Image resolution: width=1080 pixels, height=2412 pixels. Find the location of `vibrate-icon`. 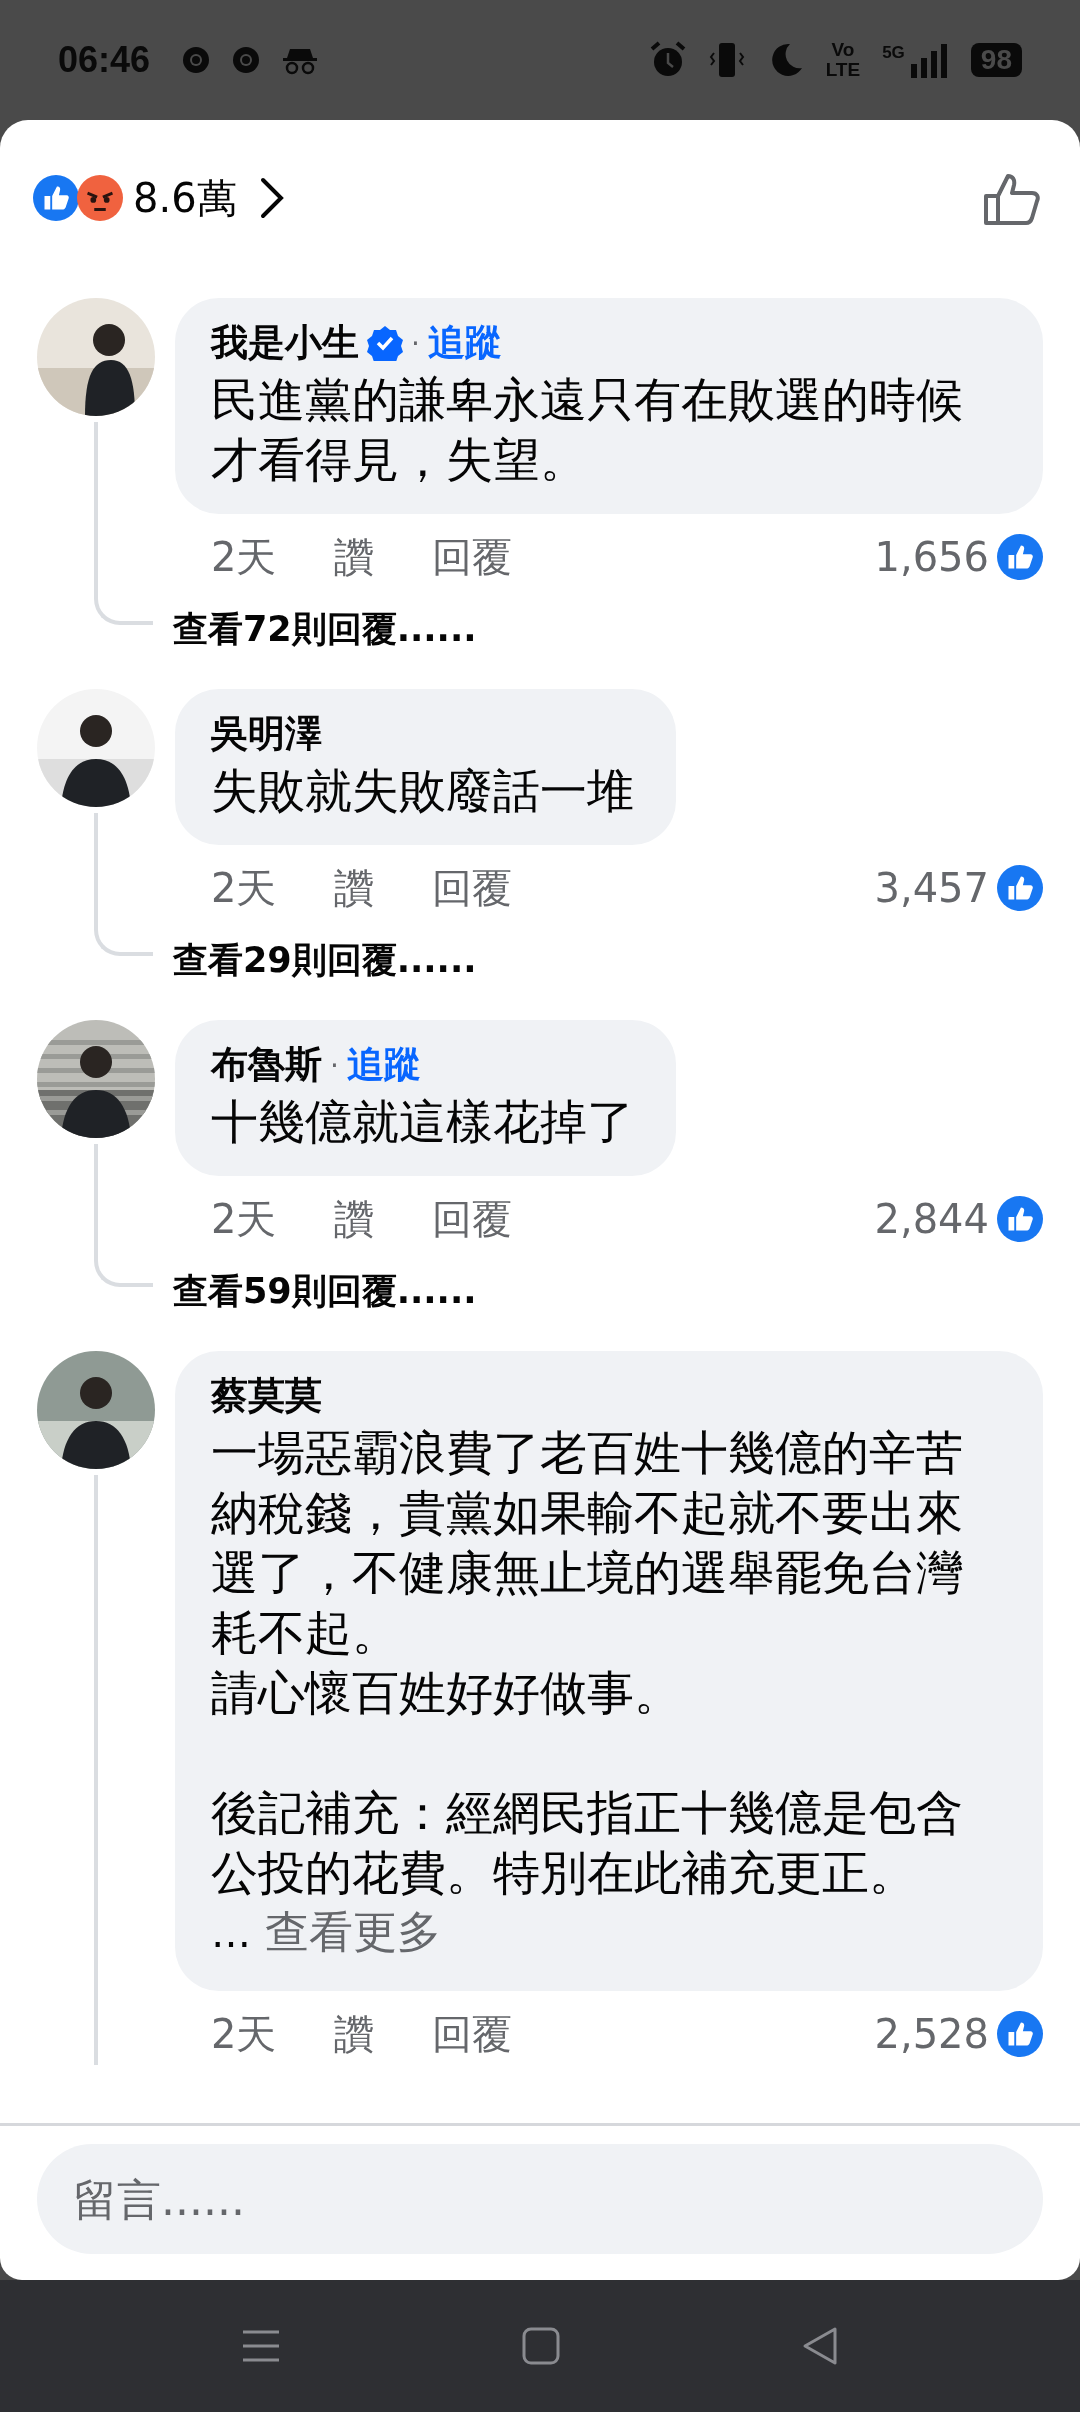

vibrate-icon is located at coordinates (726, 60).